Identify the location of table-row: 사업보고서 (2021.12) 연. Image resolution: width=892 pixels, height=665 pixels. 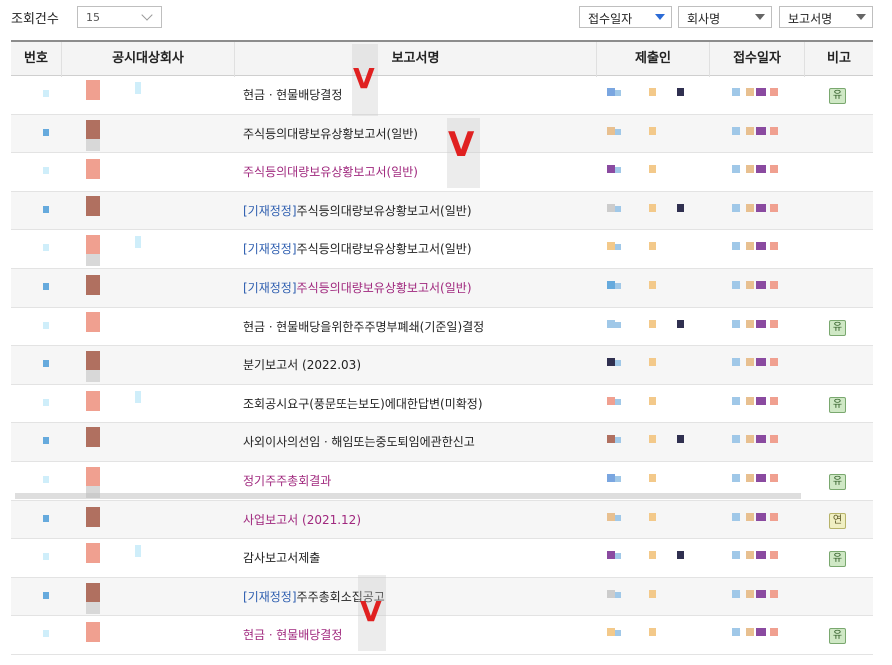
(442, 520).